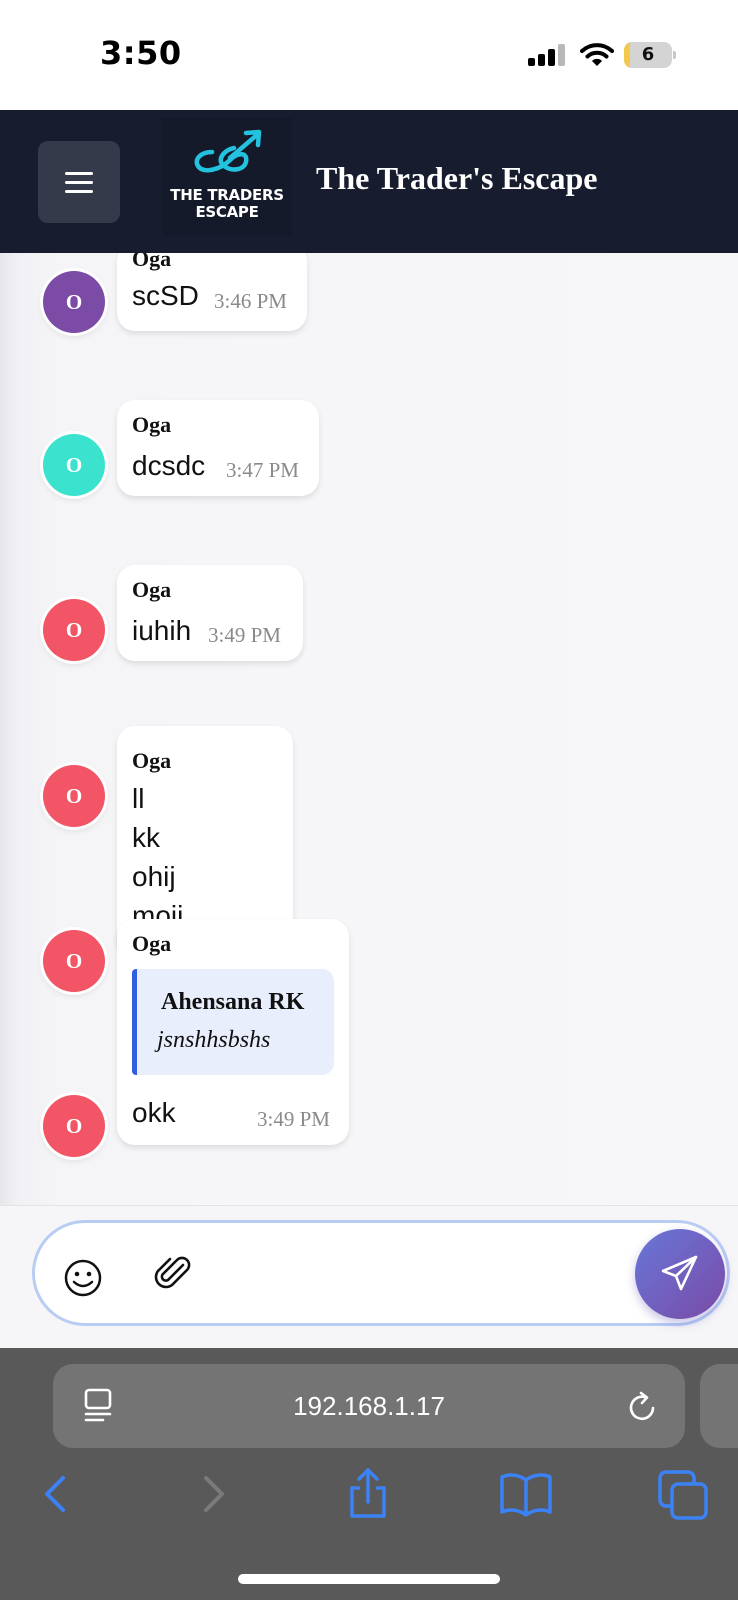 The width and height of the screenshot is (738, 1600). What do you see at coordinates (369, 55) in the screenshot?
I see `status-bar: 3:50 6` at bounding box center [369, 55].